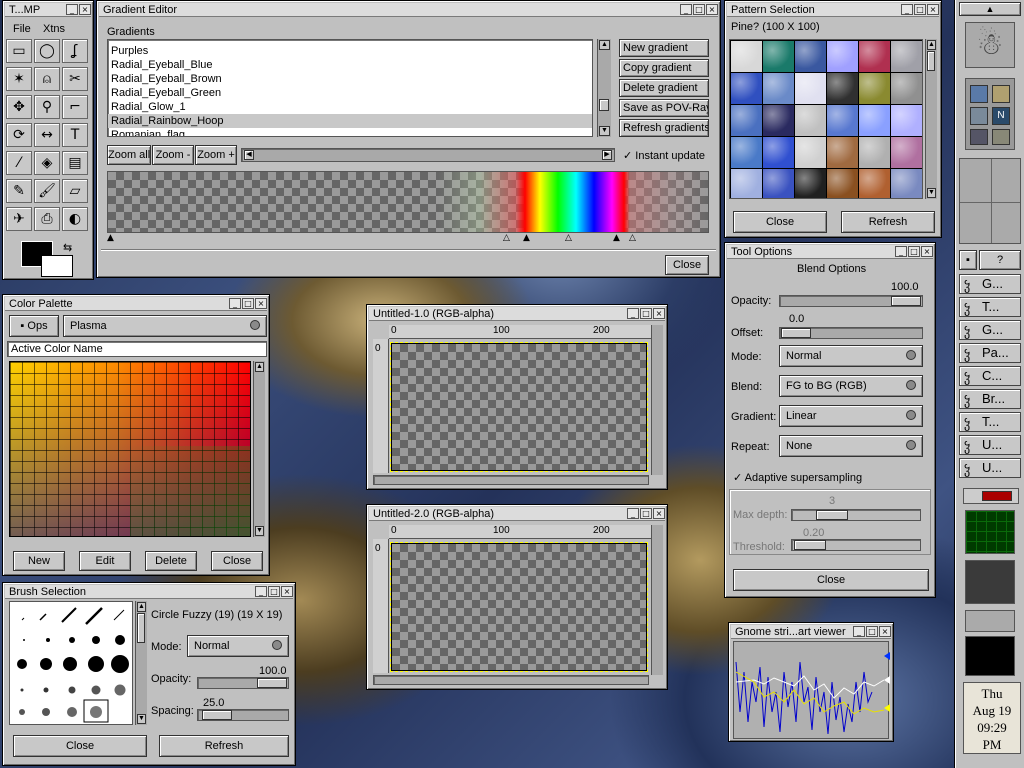  I want to click on image2-canvas, so click(519, 607).